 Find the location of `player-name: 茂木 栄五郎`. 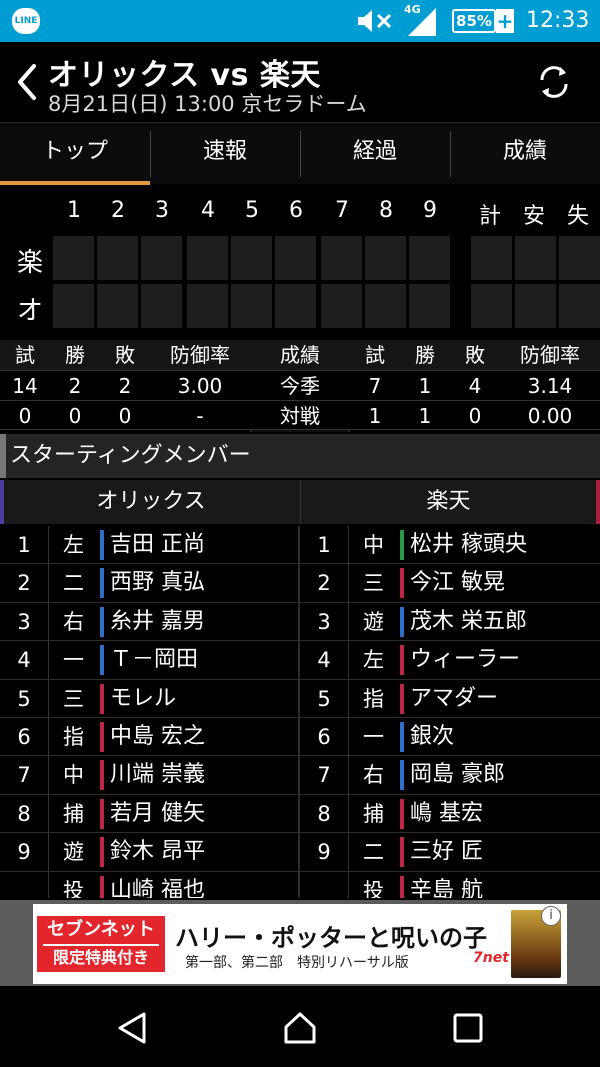

player-name: 茂木 栄五郎 is located at coordinates (463, 621).